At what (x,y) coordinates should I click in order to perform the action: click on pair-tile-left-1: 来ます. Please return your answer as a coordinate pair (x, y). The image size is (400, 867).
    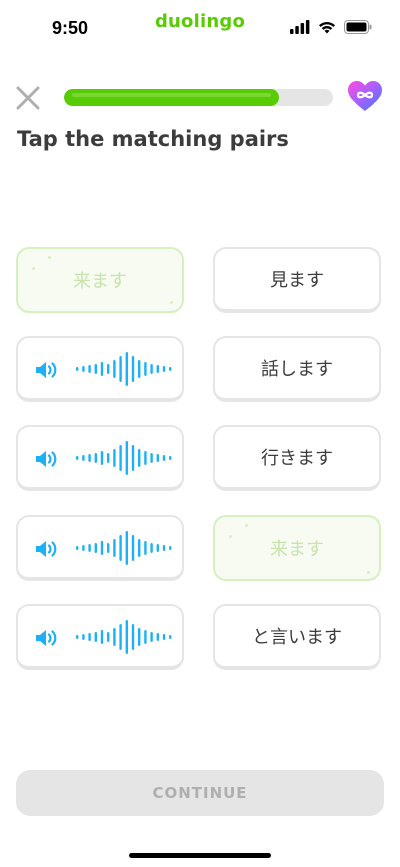
    Looking at the image, I should click on (100, 280).